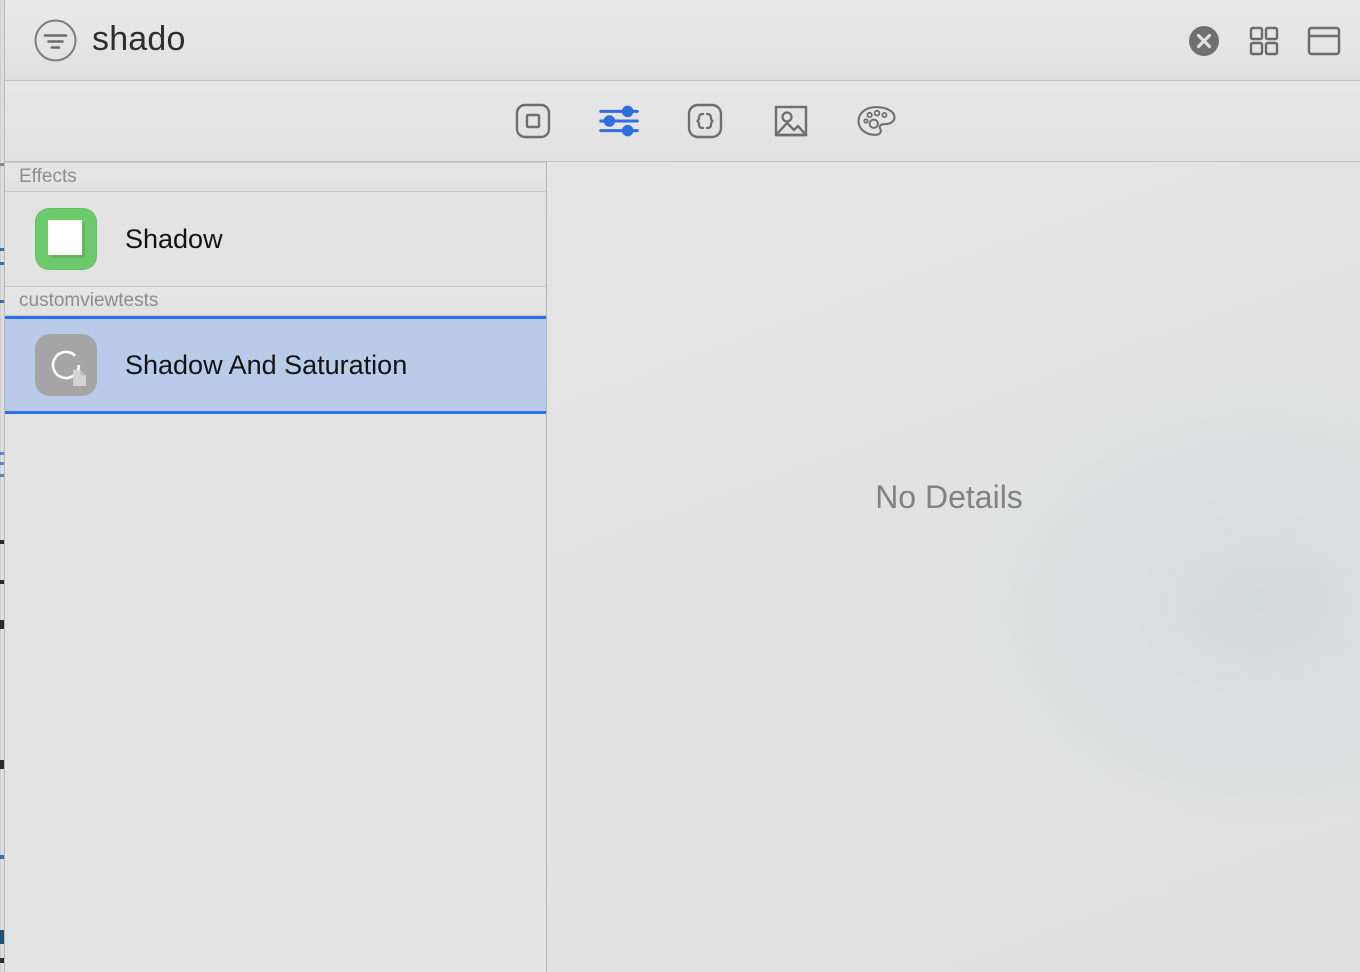  I want to click on tab-media, so click(791, 121).